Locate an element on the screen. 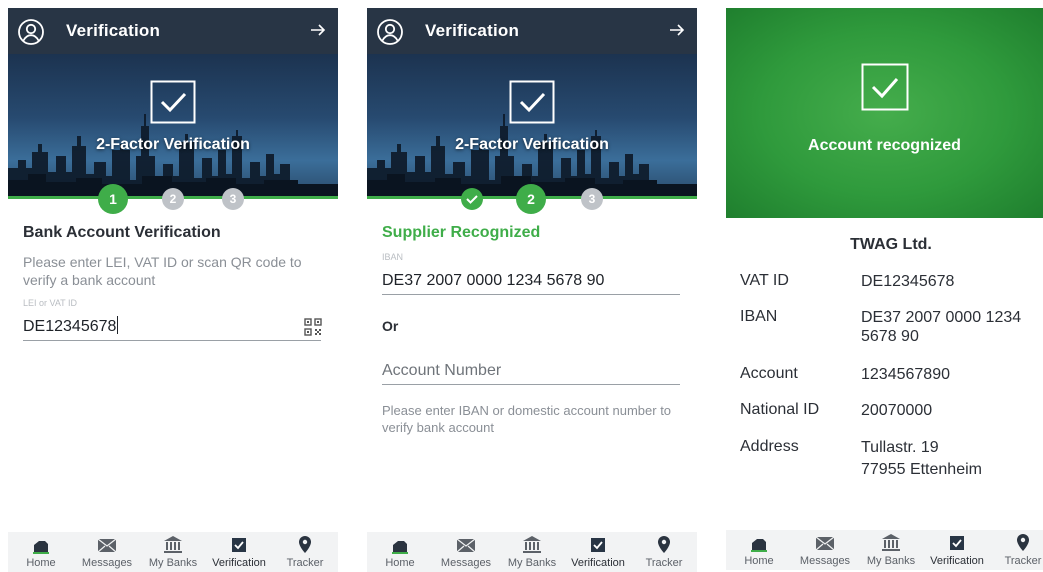 The image size is (1043, 572). section-heading: Bank Account Verification is located at coordinates (122, 232).